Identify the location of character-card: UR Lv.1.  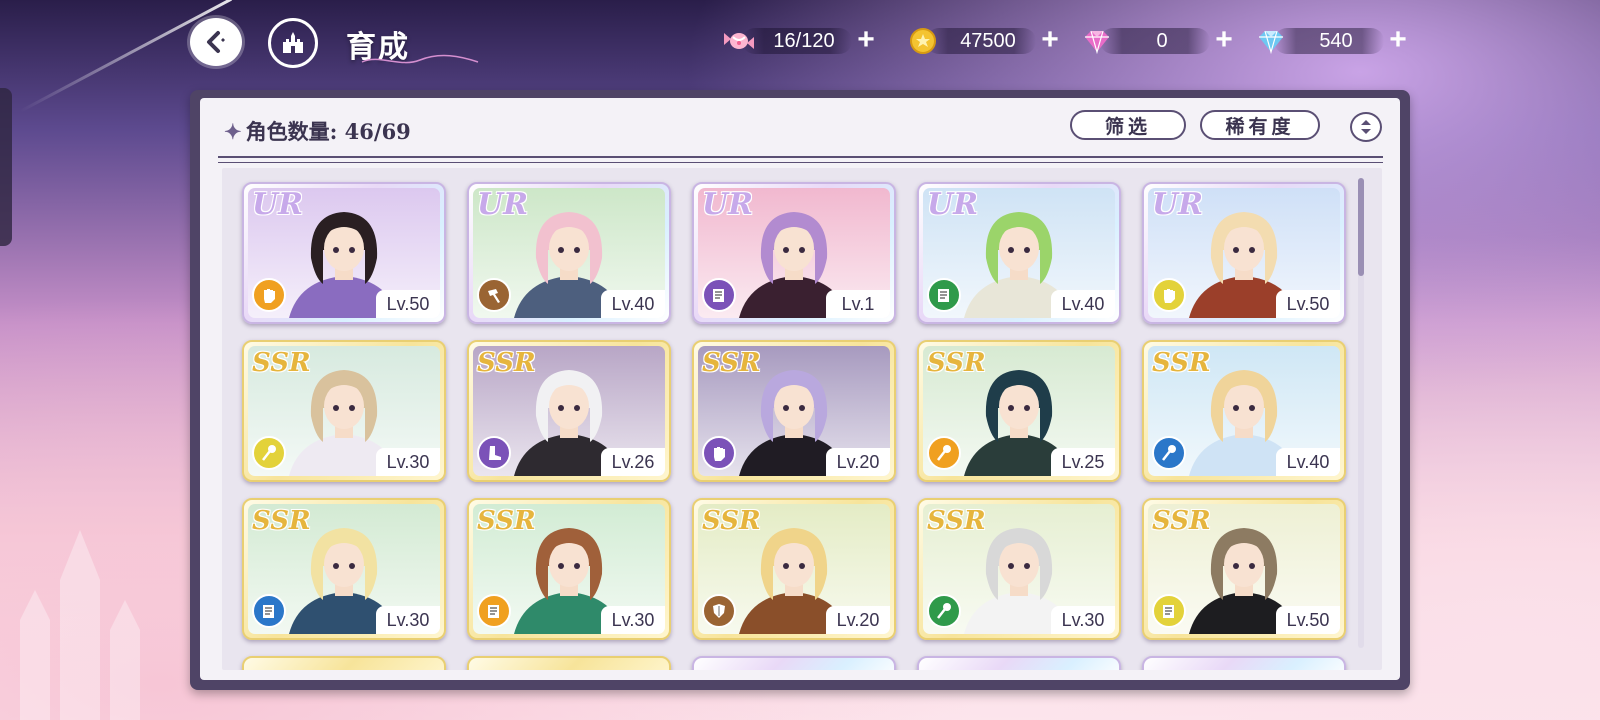
(794, 253).